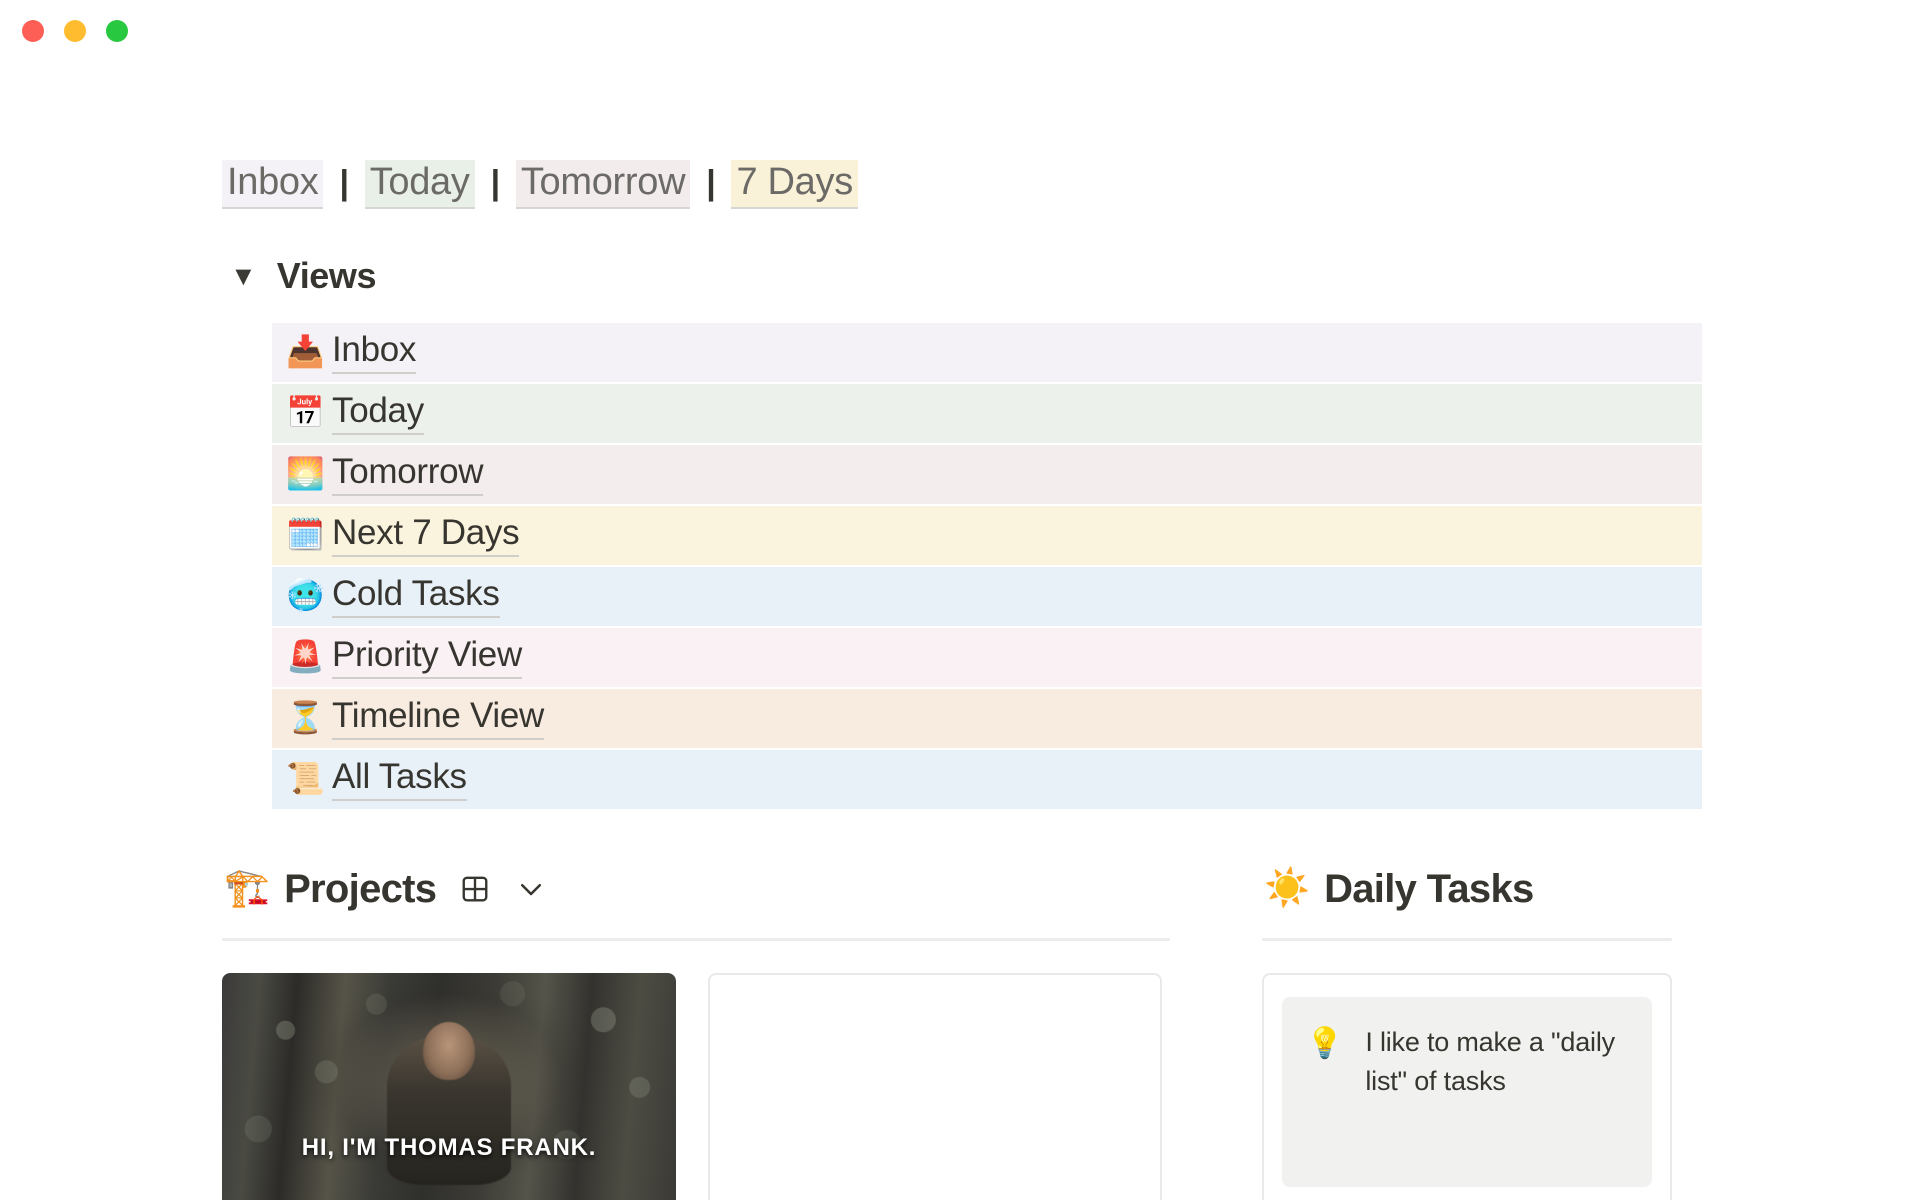 Image resolution: width=1920 pixels, height=1200 pixels. What do you see at coordinates (438, 718) in the screenshot?
I see `view-label: Timeline View` at bounding box center [438, 718].